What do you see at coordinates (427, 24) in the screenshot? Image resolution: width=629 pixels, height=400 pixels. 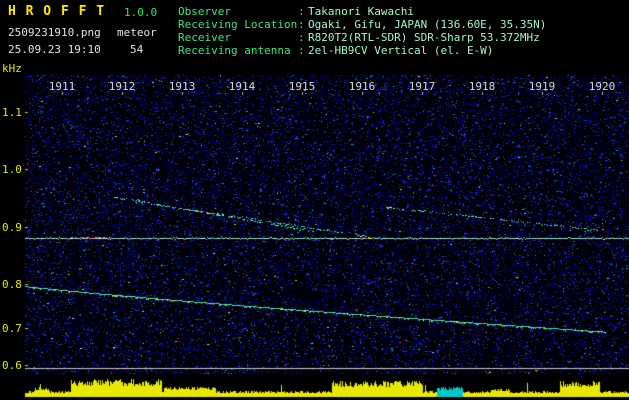 I see `info-value: Ogaki, Gifu, JAPAN (136.60E, 35.35N)` at bounding box center [427, 24].